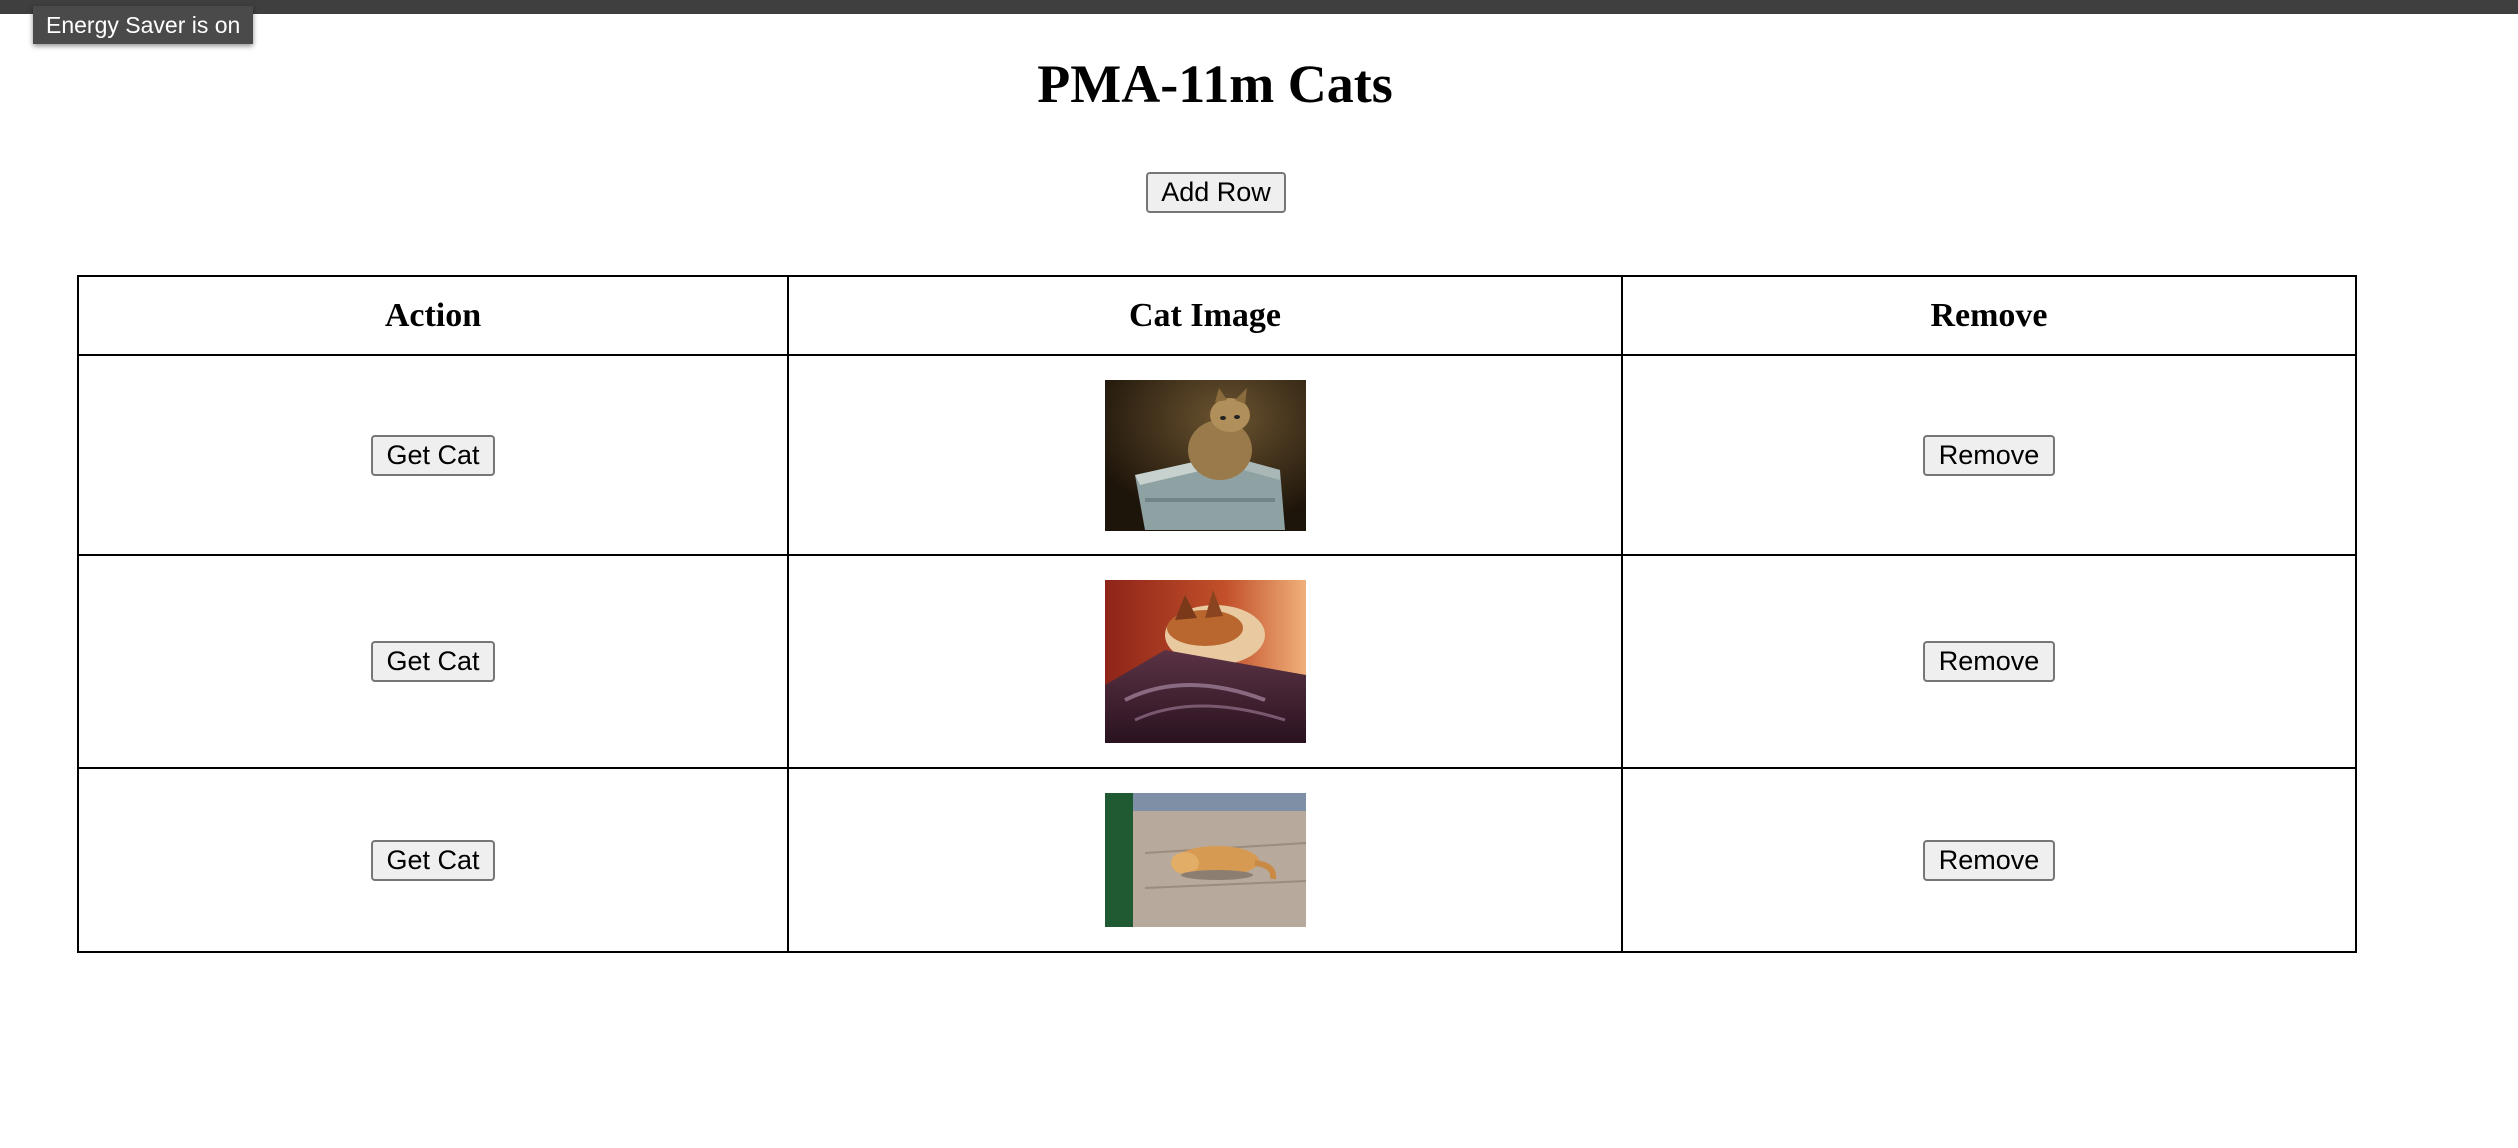 This screenshot has height=1148, width=2518. I want to click on add-row-button: Add Row, so click(1216, 192).